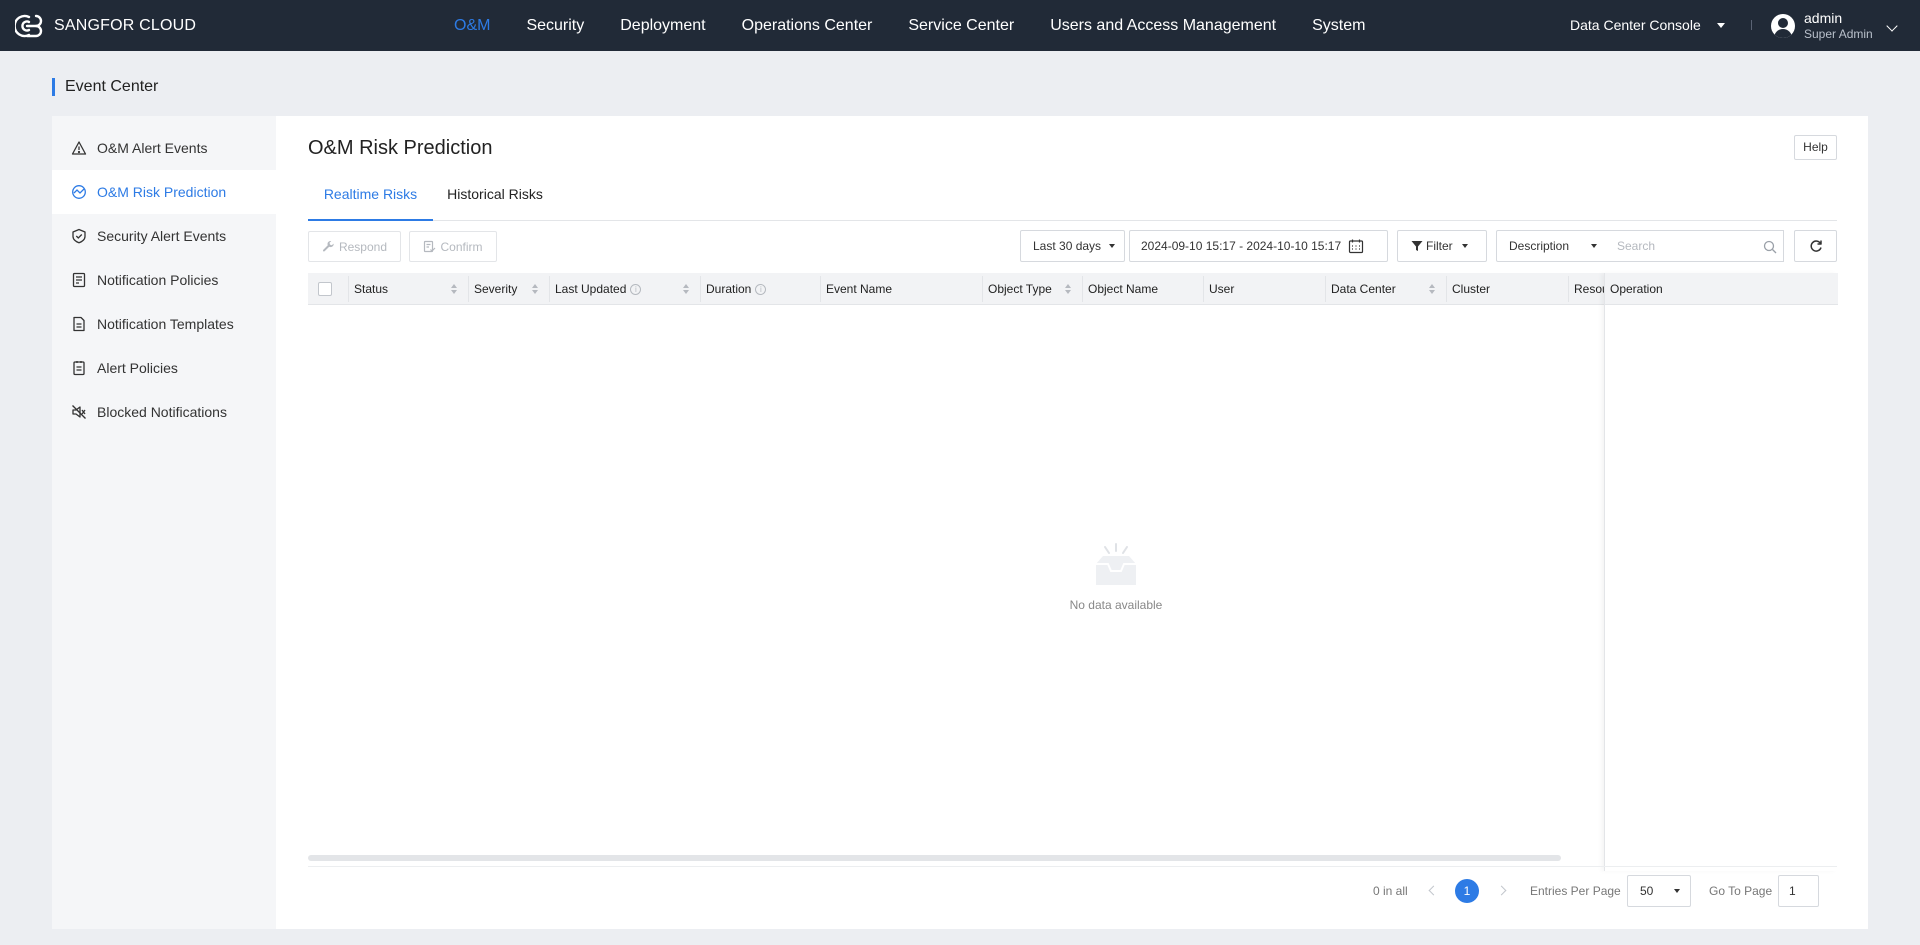 Image resolution: width=1920 pixels, height=945 pixels. What do you see at coordinates (1838, 34) in the screenshot?
I see `user-role: Super Admin` at bounding box center [1838, 34].